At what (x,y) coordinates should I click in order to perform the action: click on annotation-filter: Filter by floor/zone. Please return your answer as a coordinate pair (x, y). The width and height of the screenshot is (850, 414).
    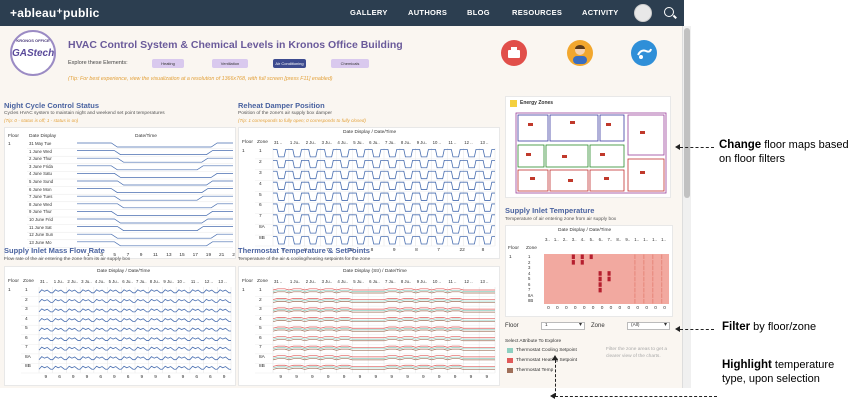
    Looking at the image, I should click on (782, 327).